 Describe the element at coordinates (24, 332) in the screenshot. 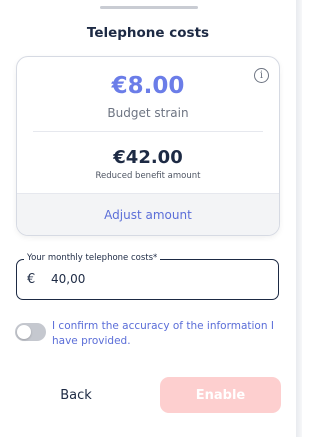

I see `toggle-knob` at that location.